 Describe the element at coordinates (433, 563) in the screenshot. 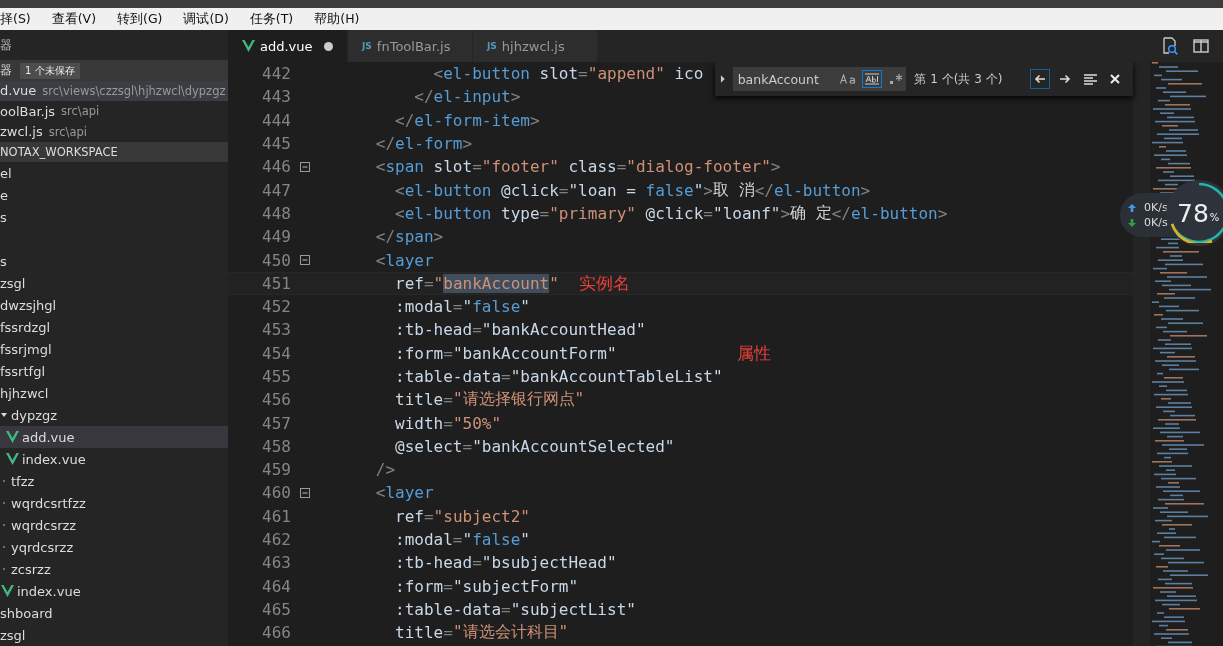

I see `code-token: :tb-head` at that location.